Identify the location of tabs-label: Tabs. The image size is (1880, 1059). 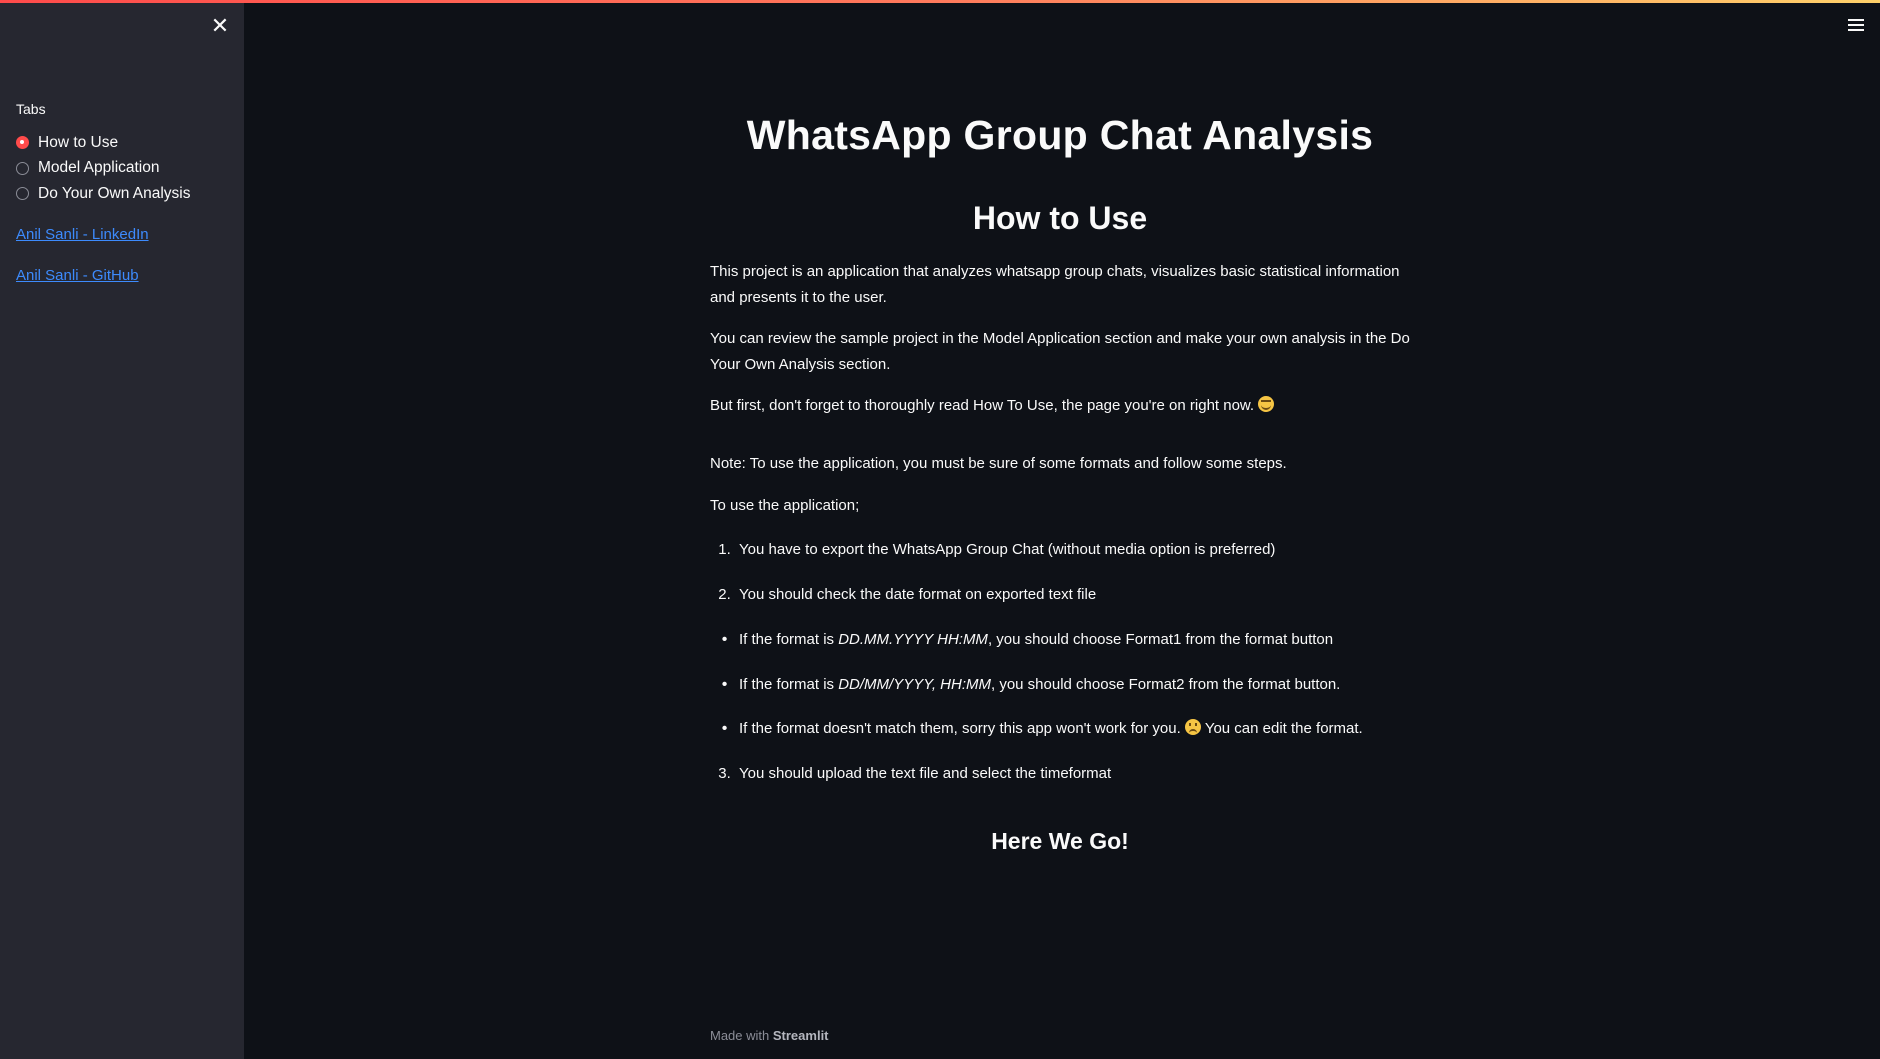
(31, 109).